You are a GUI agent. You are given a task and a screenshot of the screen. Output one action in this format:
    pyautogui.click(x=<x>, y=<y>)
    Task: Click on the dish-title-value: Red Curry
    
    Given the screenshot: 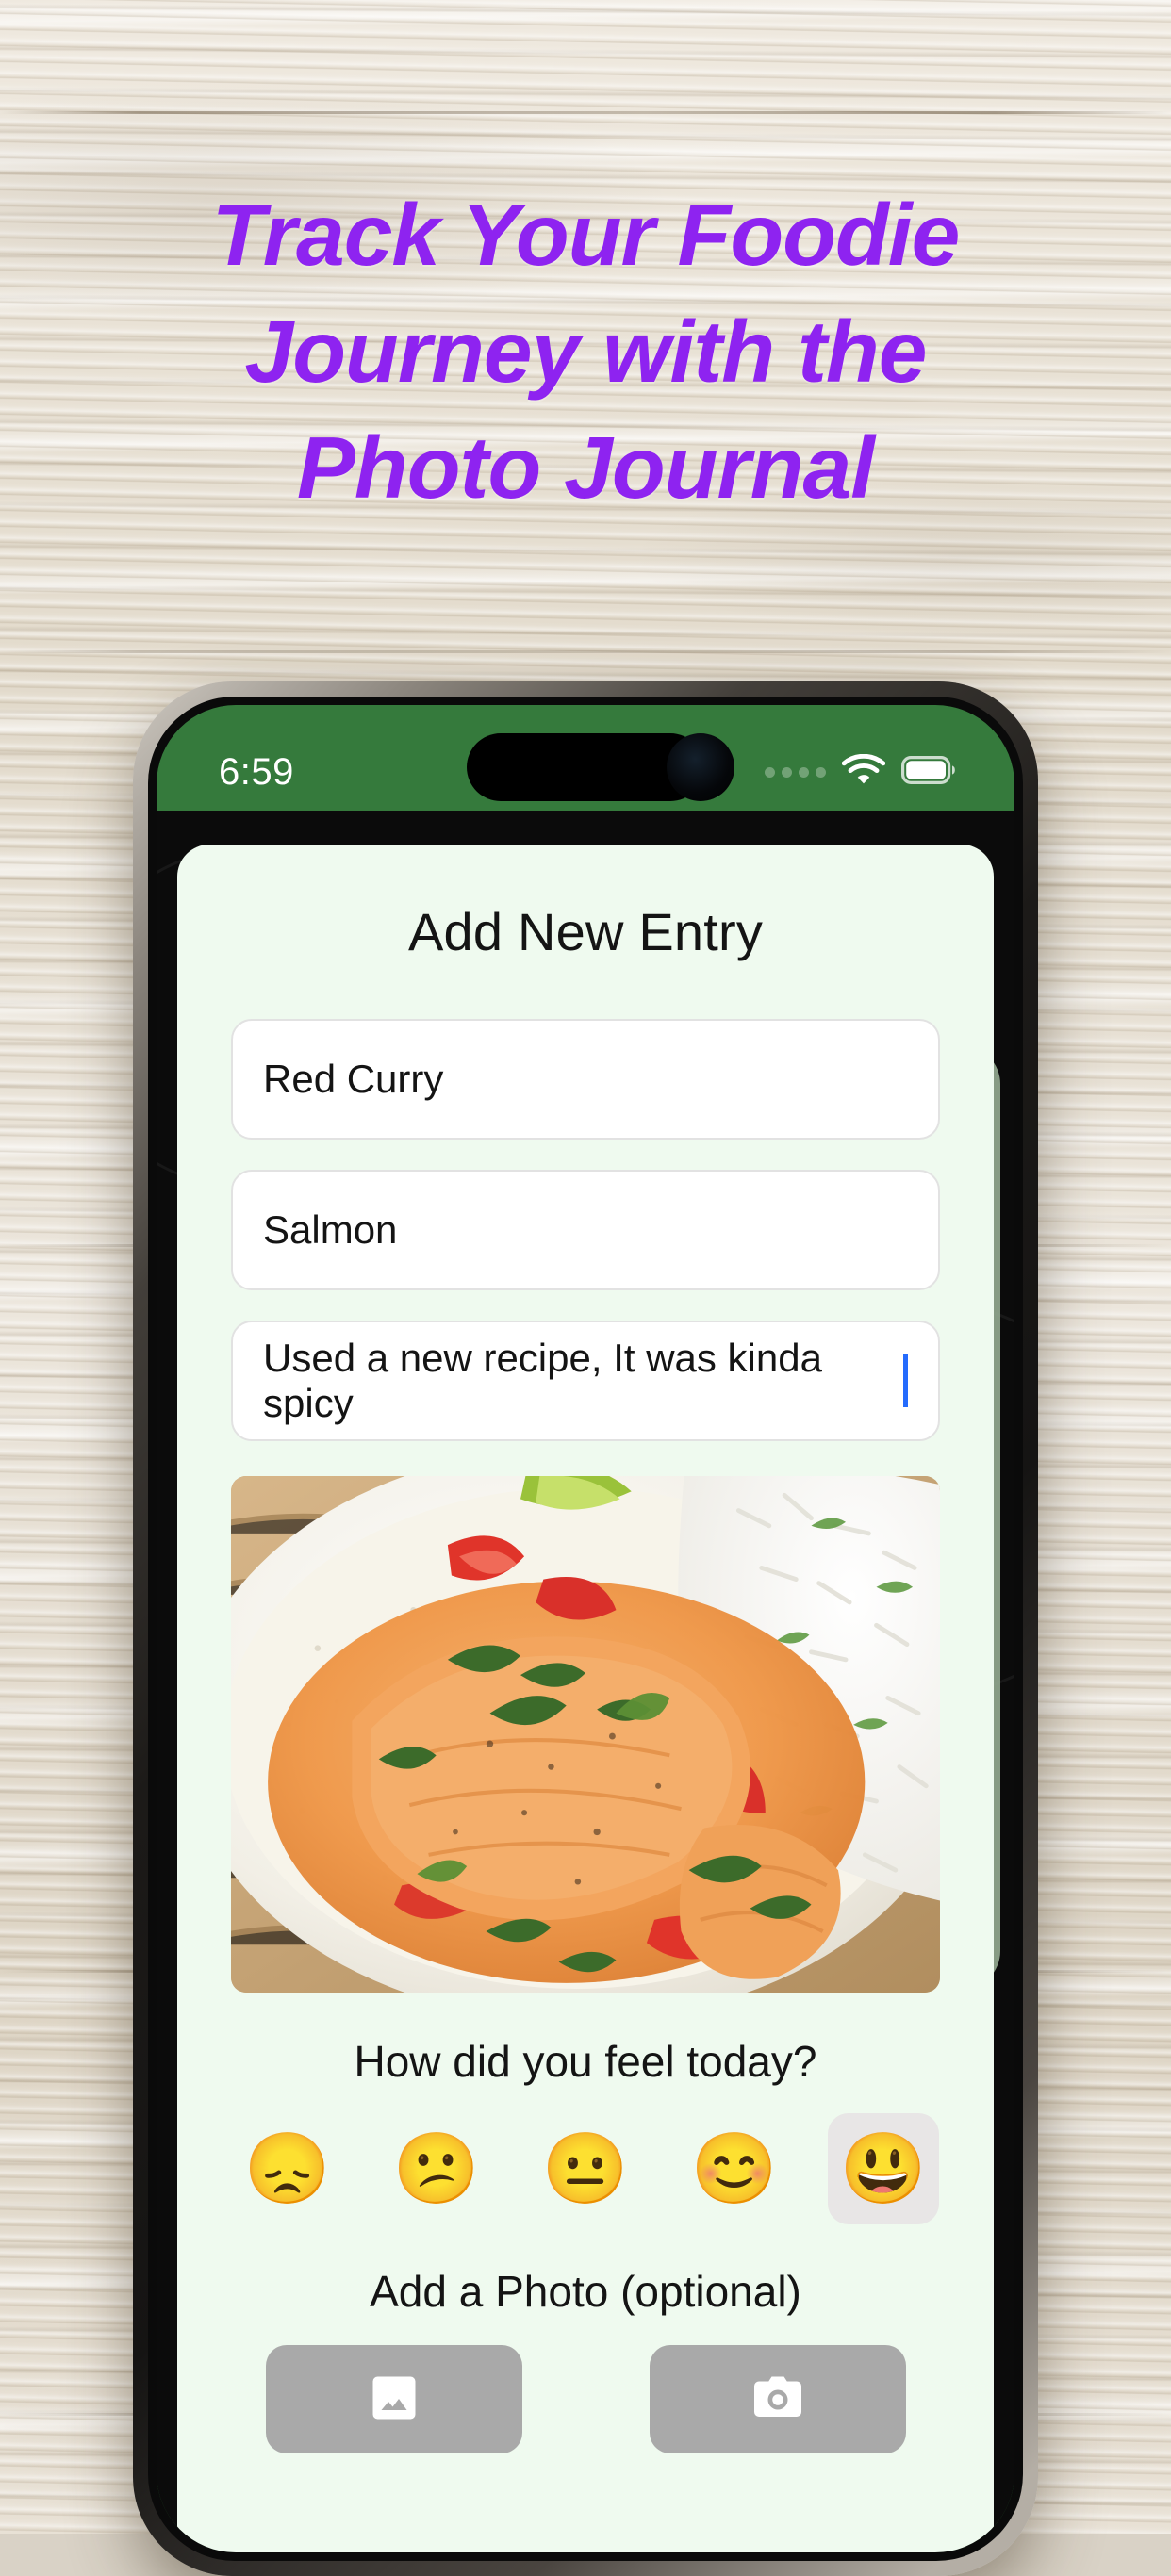 What is the action you would take?
    pyautogui.click(x=353, y=1079)
    